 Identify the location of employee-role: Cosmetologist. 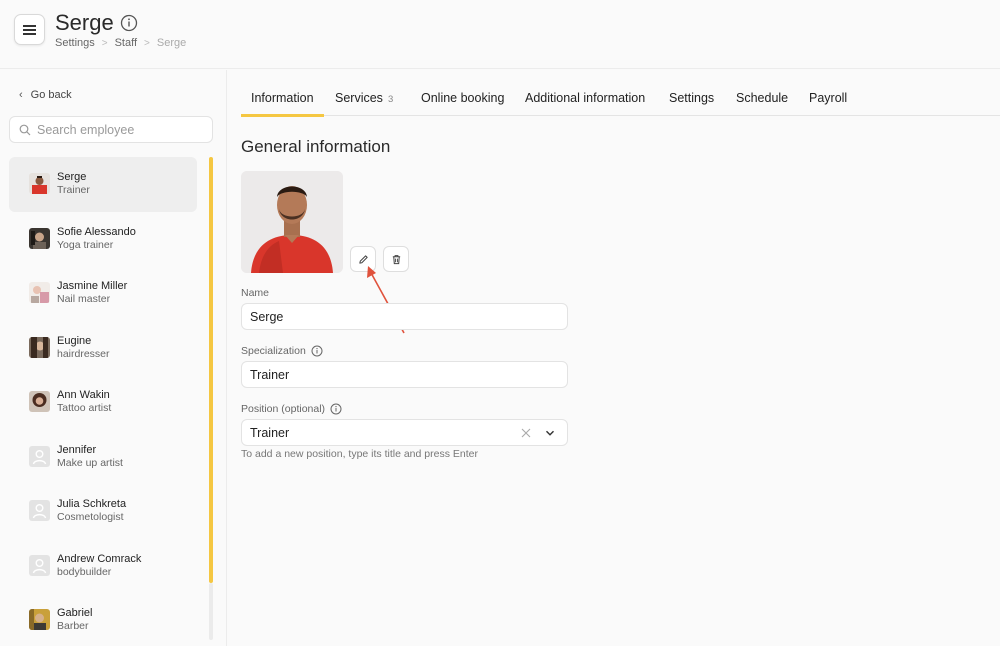
(90, 517).